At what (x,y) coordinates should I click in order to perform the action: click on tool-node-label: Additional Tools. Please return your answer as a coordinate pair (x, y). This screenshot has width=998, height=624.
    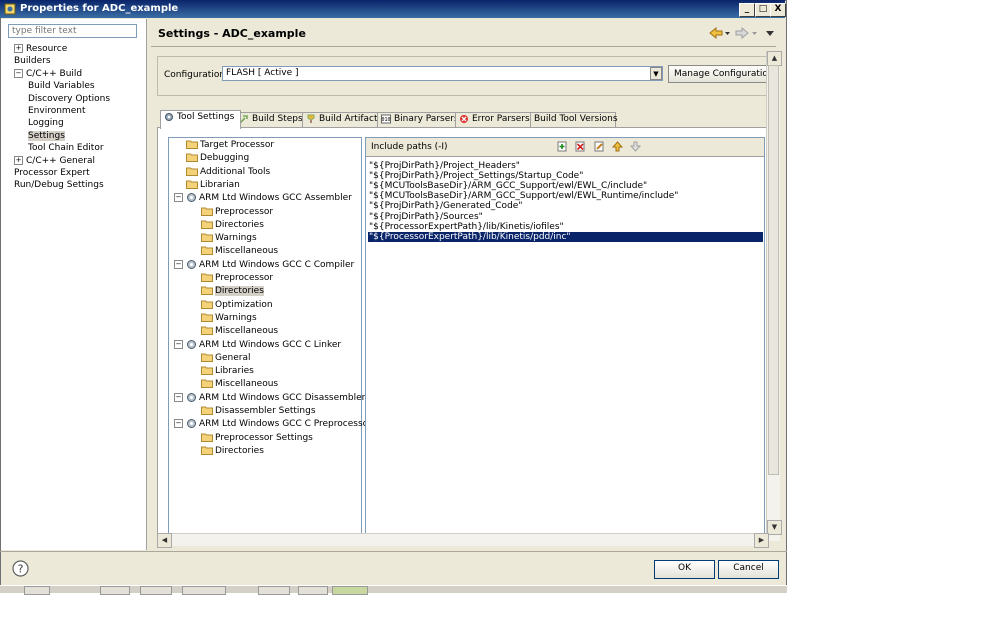
    Looking at the image, I should click on (235, 171).